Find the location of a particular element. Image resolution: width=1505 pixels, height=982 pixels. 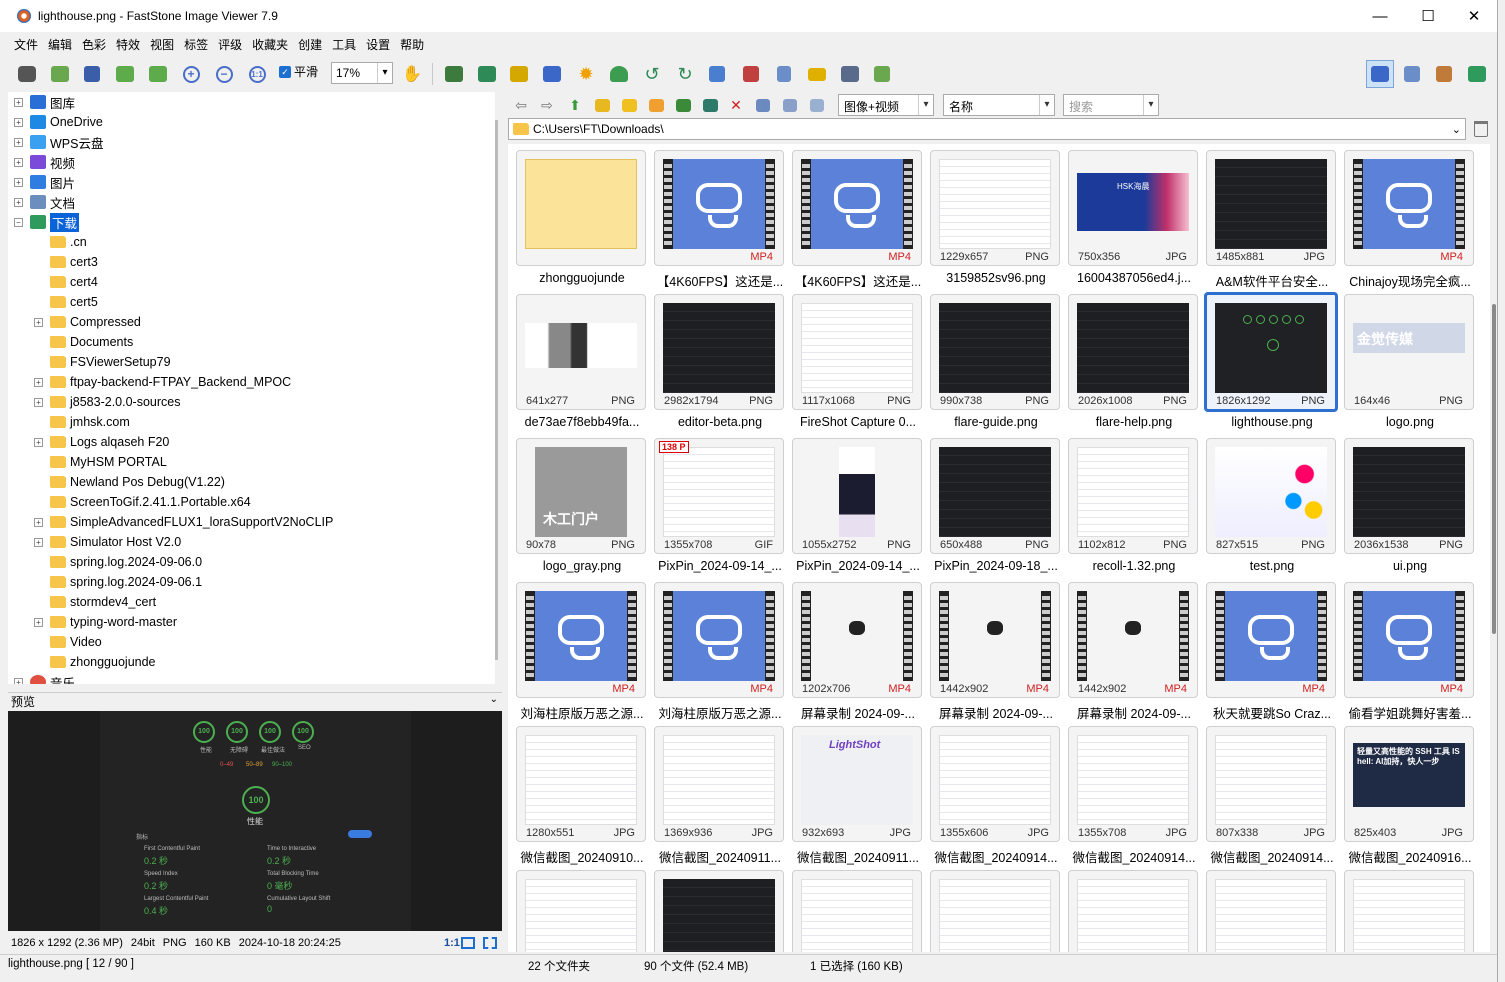

tree-item: + Logs alqaseh F20 is located at coordinates (101, 442).